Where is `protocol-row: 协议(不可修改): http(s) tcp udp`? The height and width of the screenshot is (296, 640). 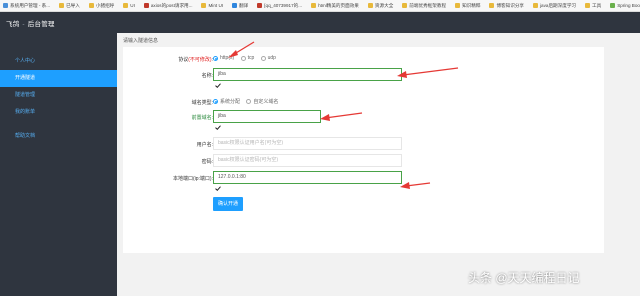
protocol-row: 协议(不可修改): http(s) tcp udp is located at coordinates (363, 59).